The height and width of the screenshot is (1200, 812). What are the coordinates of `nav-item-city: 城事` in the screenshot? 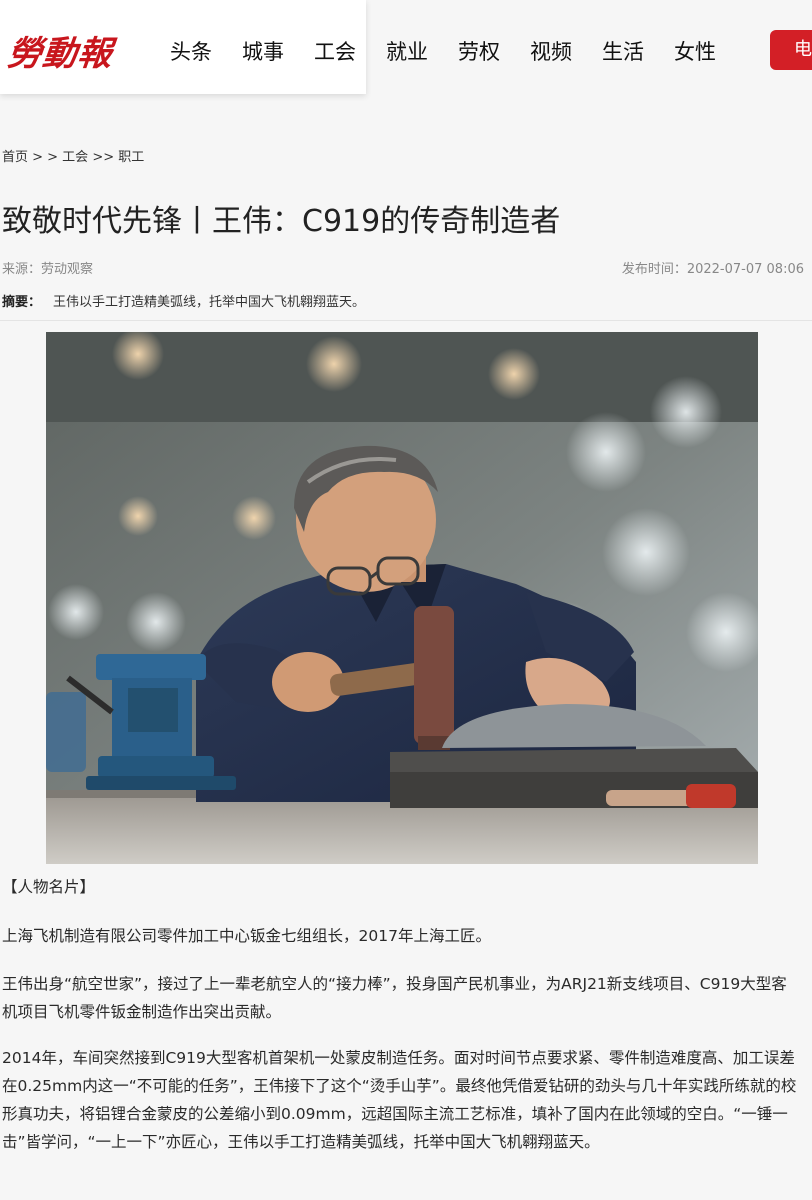 It's located at (263, 51).